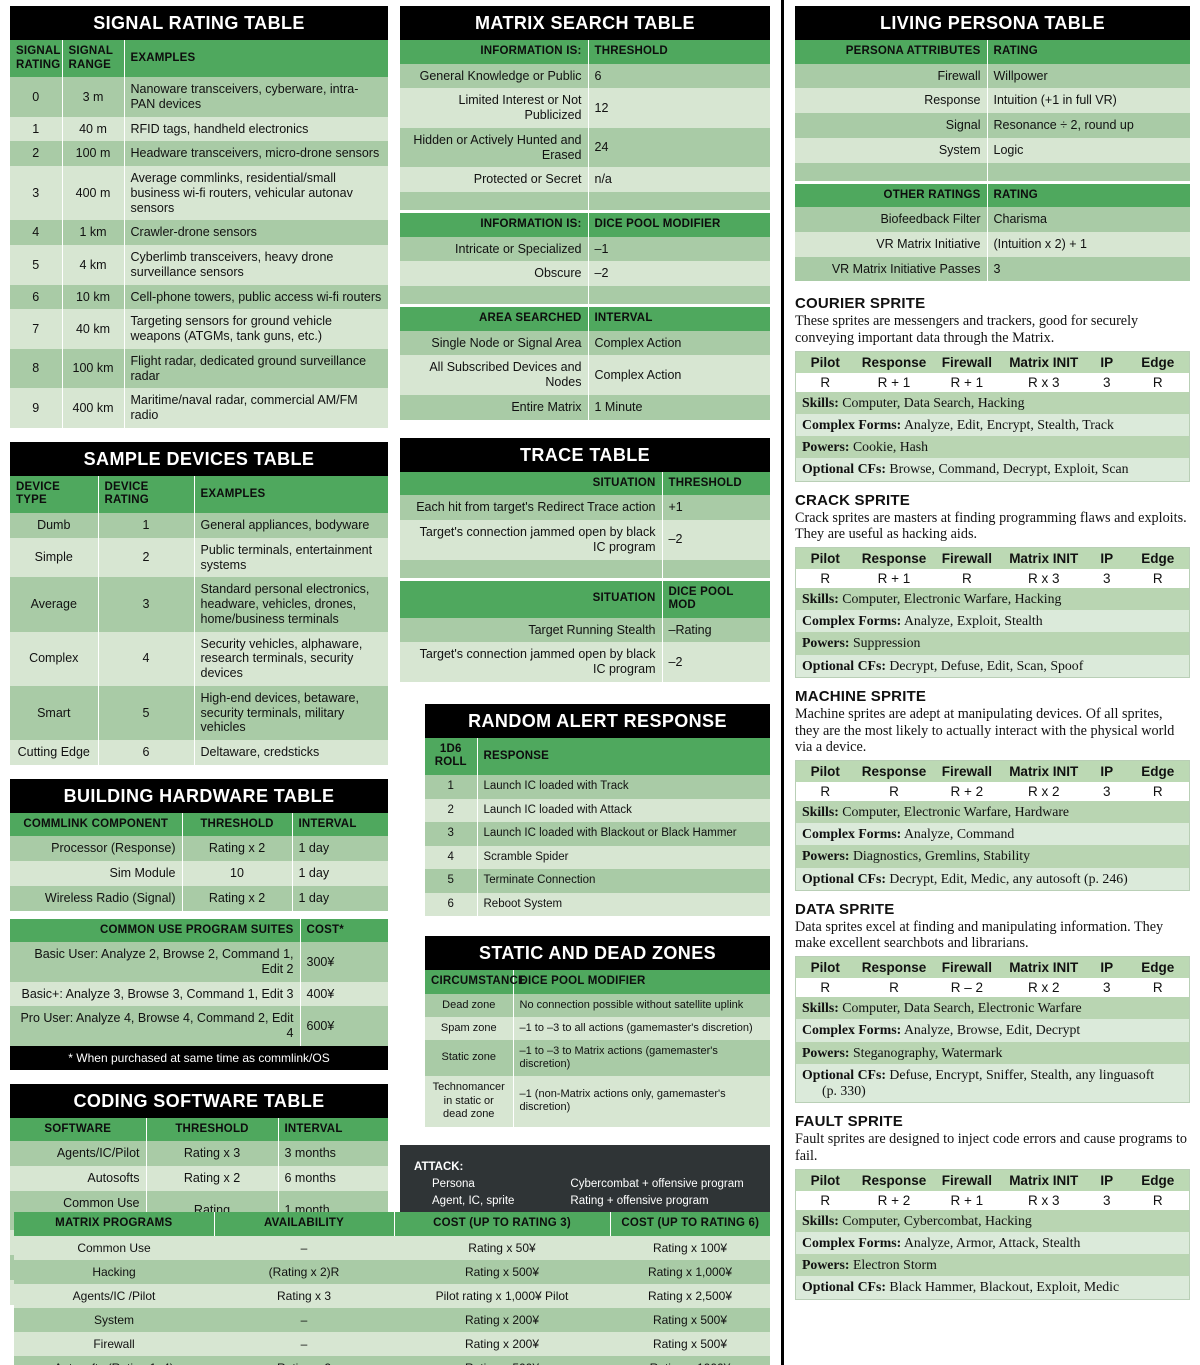 The height and width of the screenshot is (1365, 1200). I want to click on cell-circumstance: Spam zone, so click(469, 1028).